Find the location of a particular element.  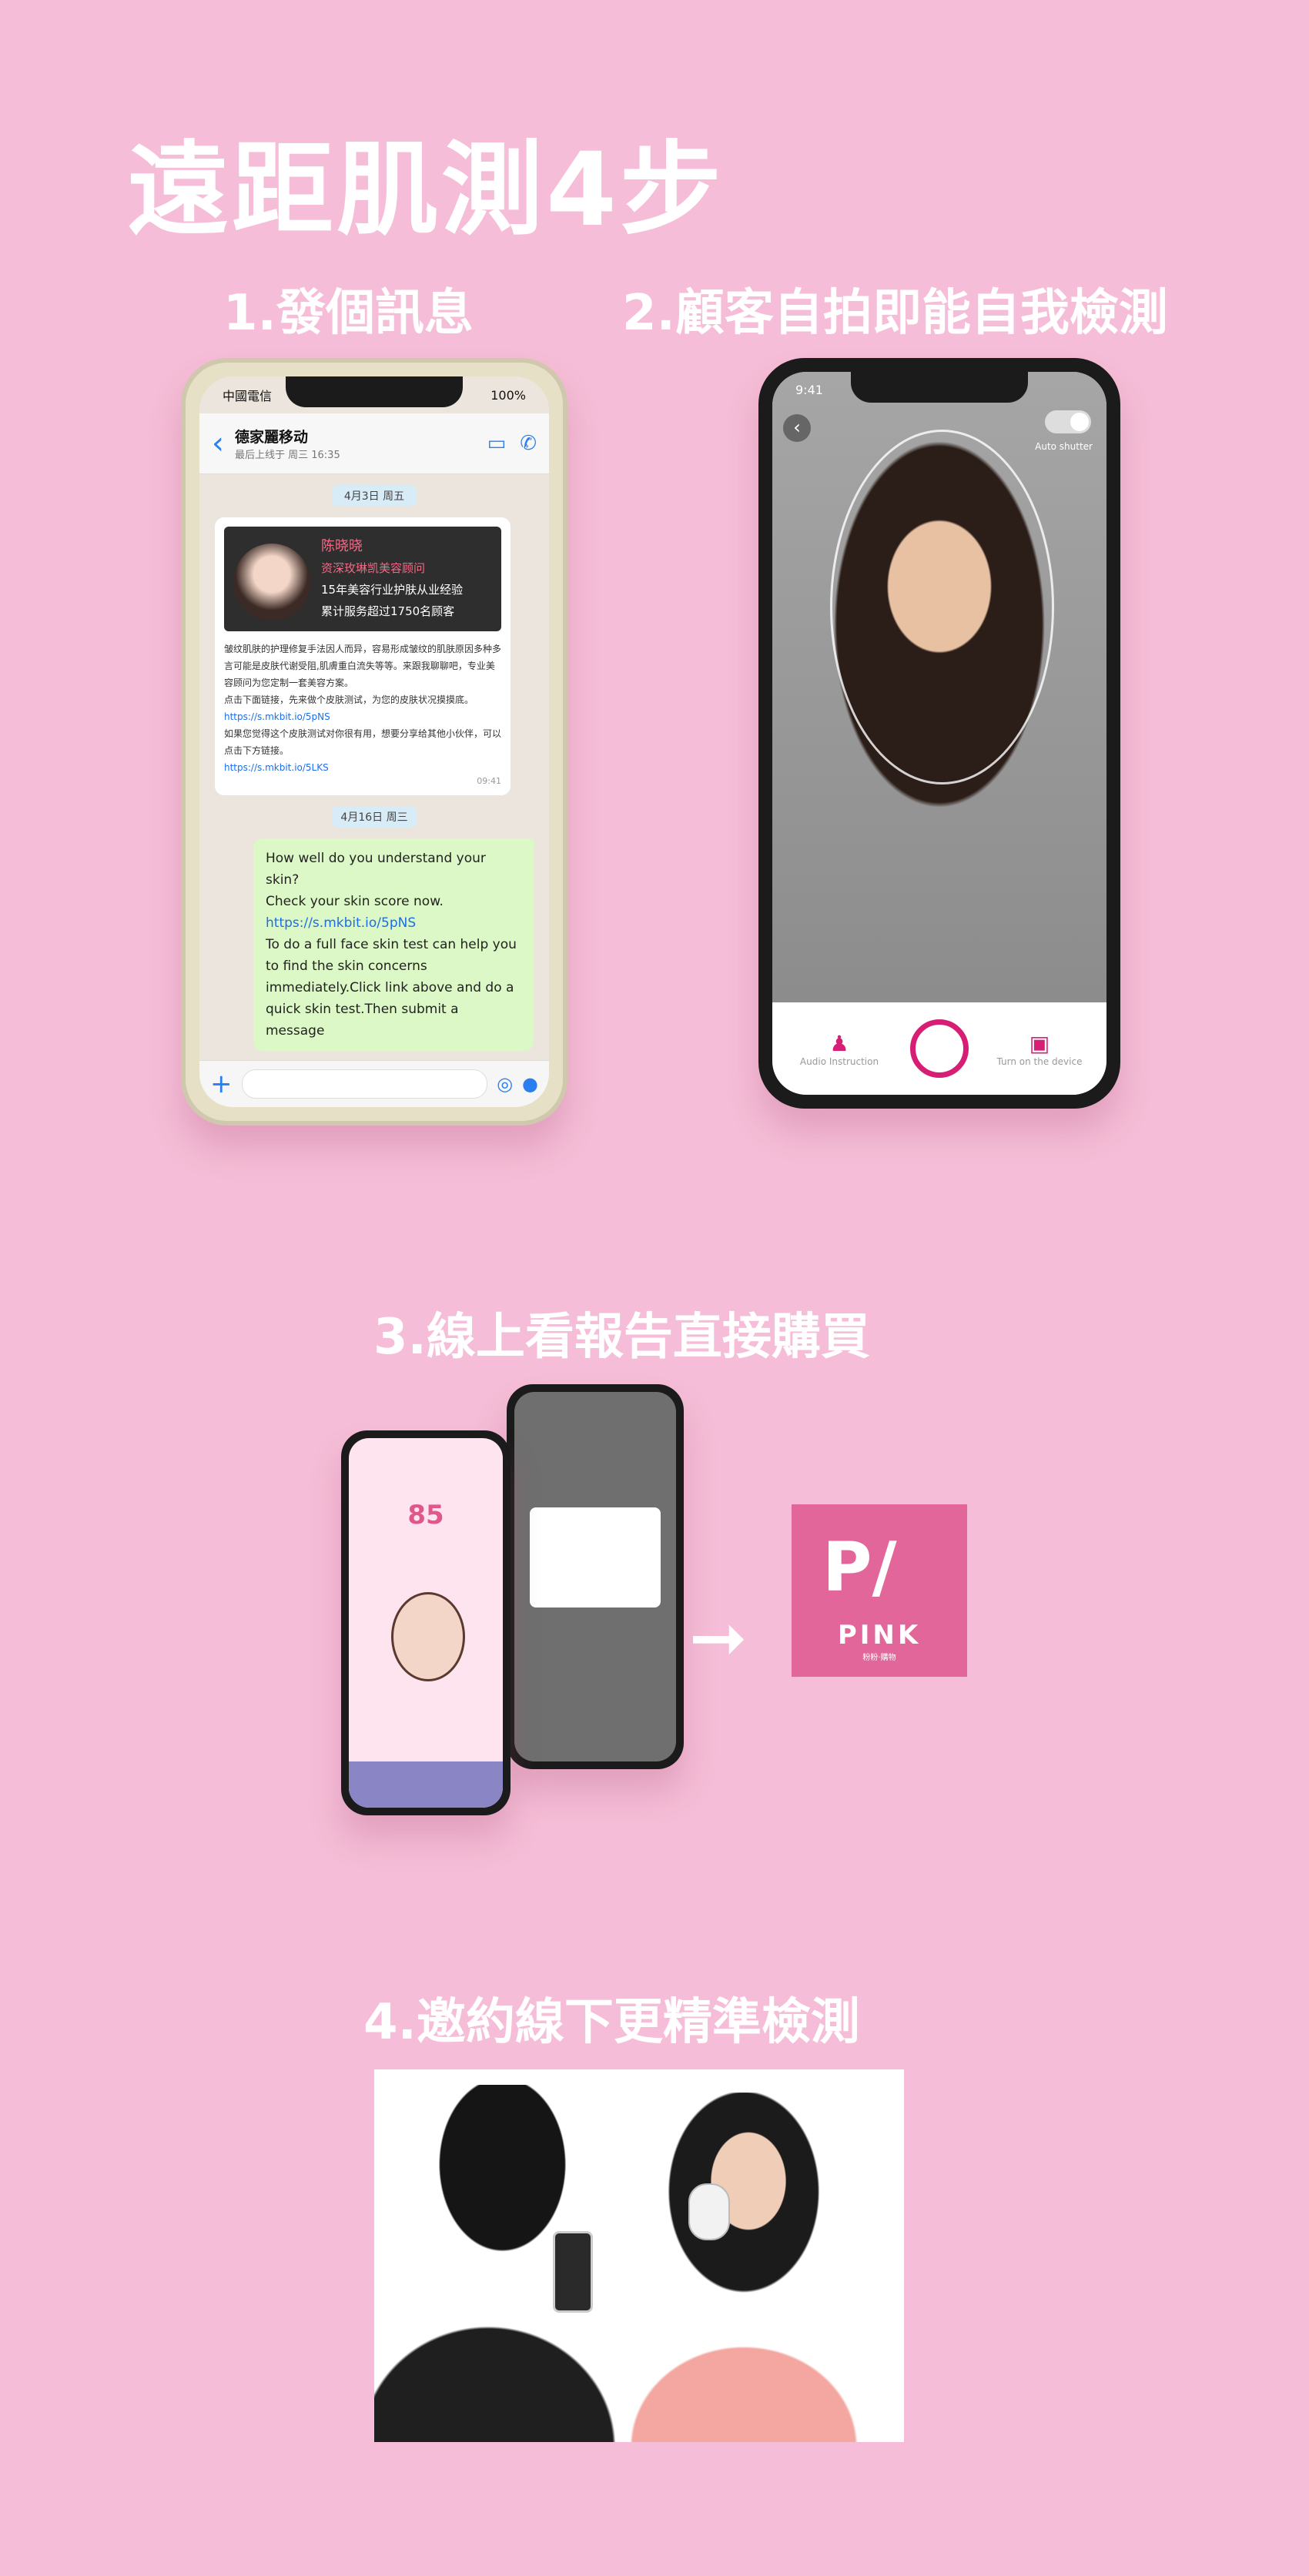

message-time: 09:41 is located at coordinates (489, 781).